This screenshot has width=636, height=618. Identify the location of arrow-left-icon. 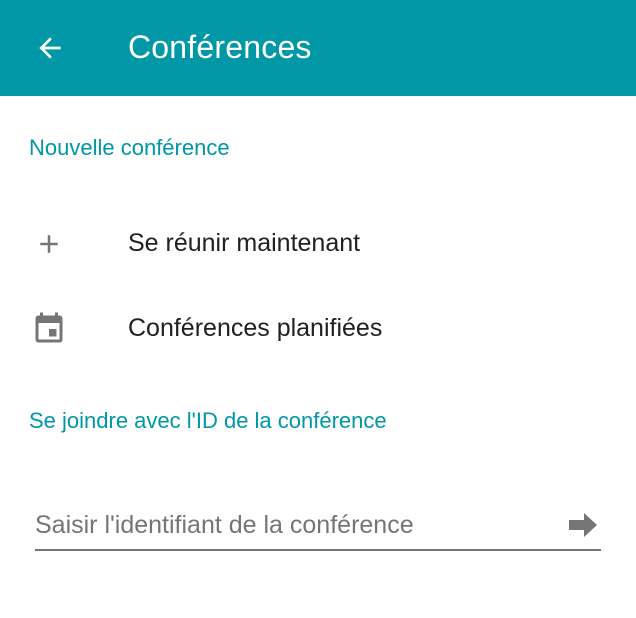
(50, 48).